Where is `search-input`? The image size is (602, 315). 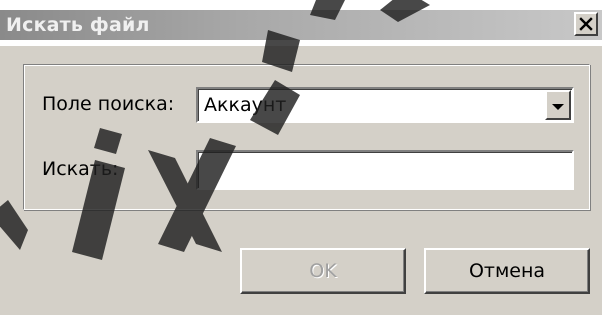 search-input is located at coordinates (385, 170).